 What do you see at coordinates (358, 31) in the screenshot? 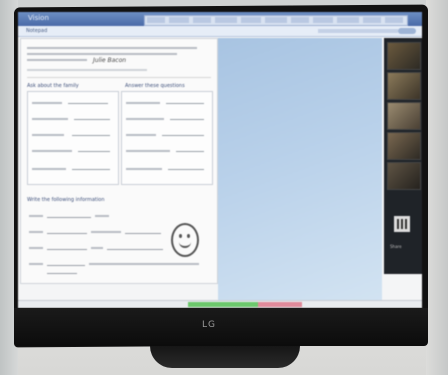
I see `toolbar-strip` at bounding box center [358, 31].